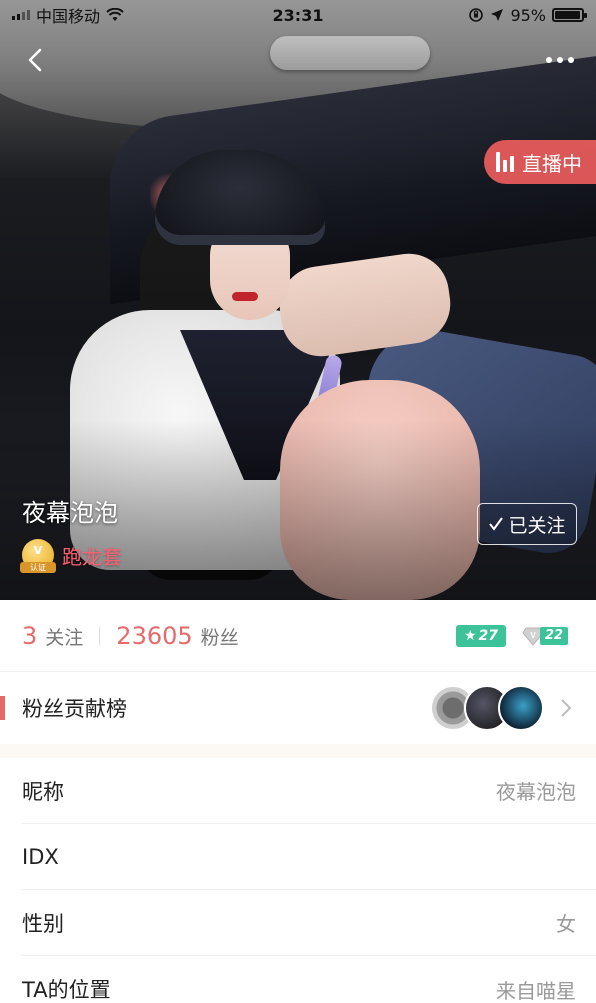 The image size is (596, 1003). I want to click on live-bars-icon, so click(505, 162).